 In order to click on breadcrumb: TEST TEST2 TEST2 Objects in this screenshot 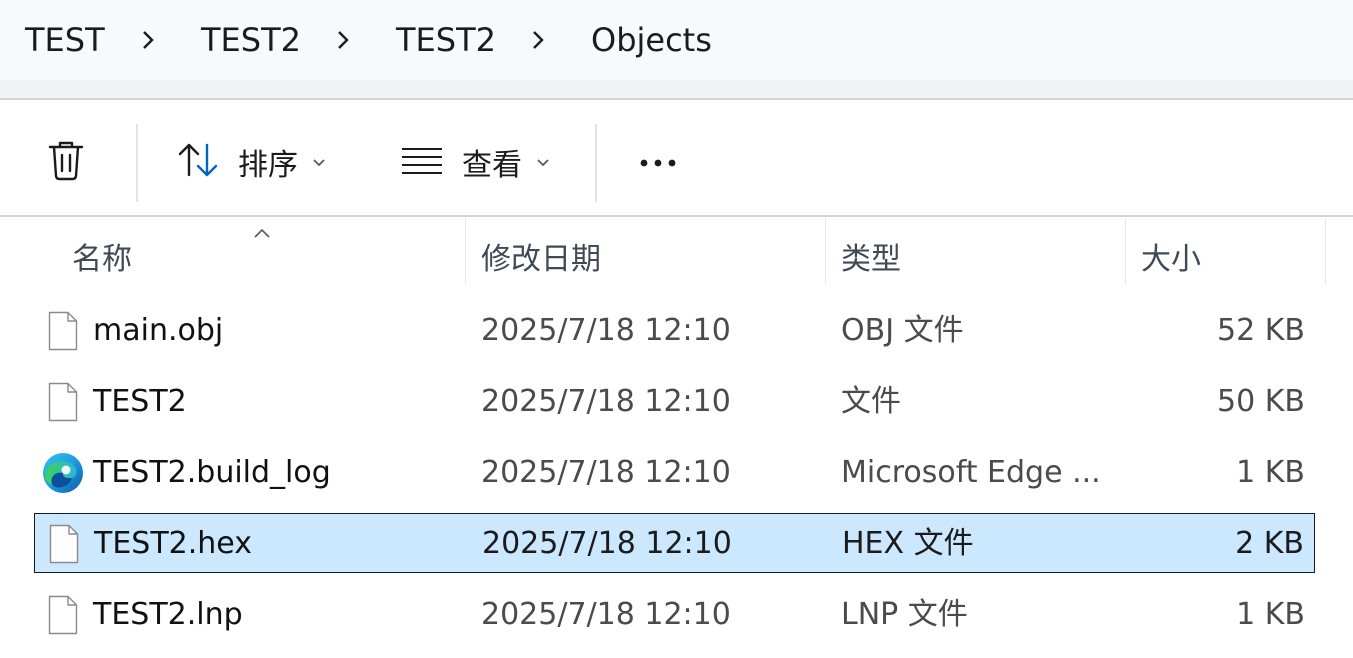, I will do `click(676, 40)`.